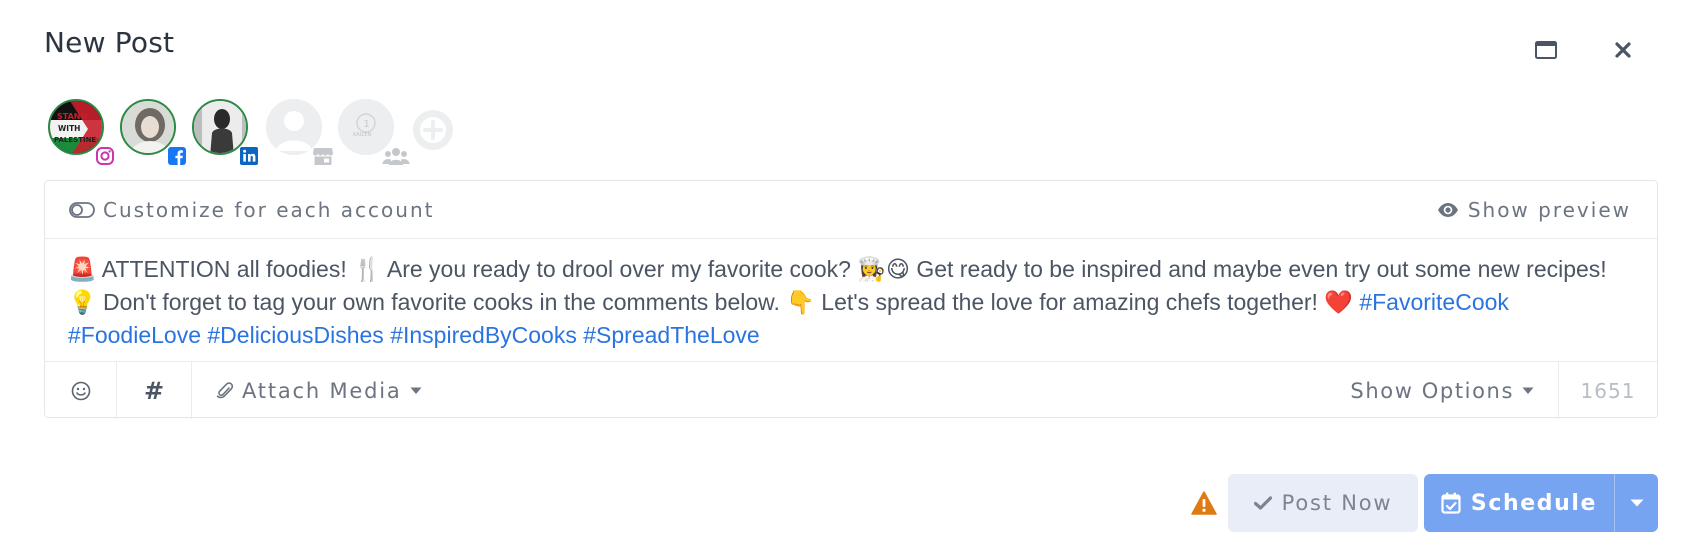 Image resolution: width=1698 pixels, height=557 pixels. What do you see at coordinates (269, 209) in the screenshot?
I see `customize-label: Customize for each account` at bounding box center [269, 209].